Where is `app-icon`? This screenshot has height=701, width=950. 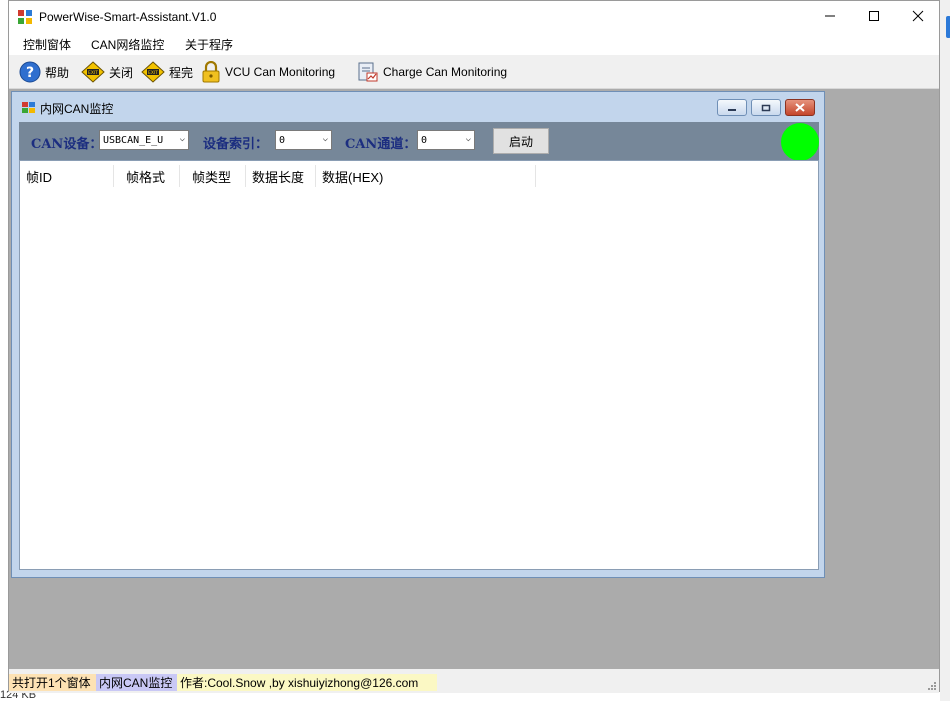
app-icon is located at coordinates (25, 17).